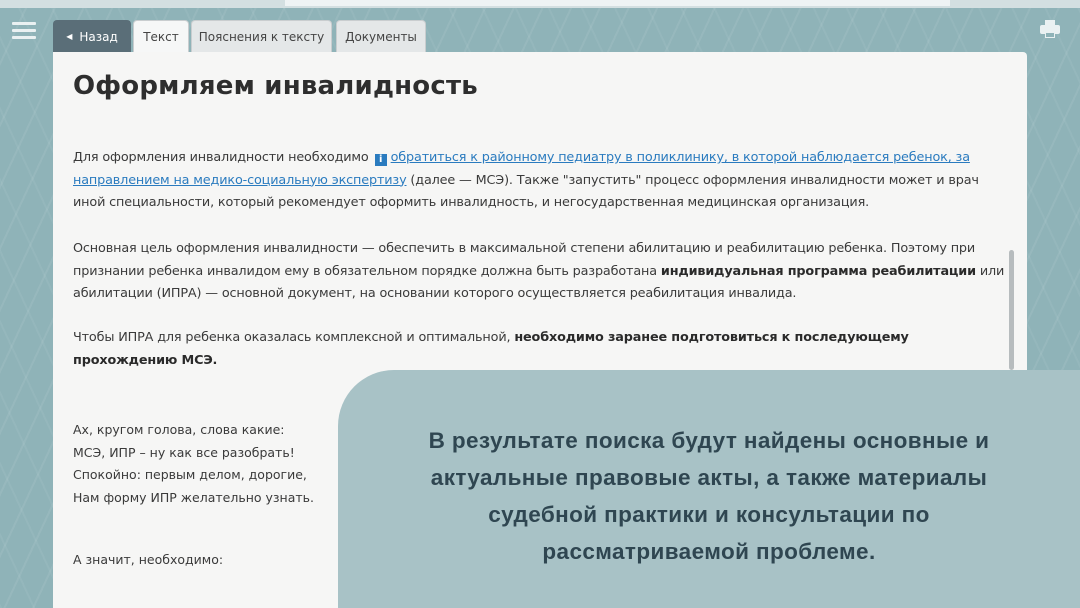  What do you see at coordinates (380, 160) in the screenshot?
I see `info-icon: i` at bounding box center [380, 160].